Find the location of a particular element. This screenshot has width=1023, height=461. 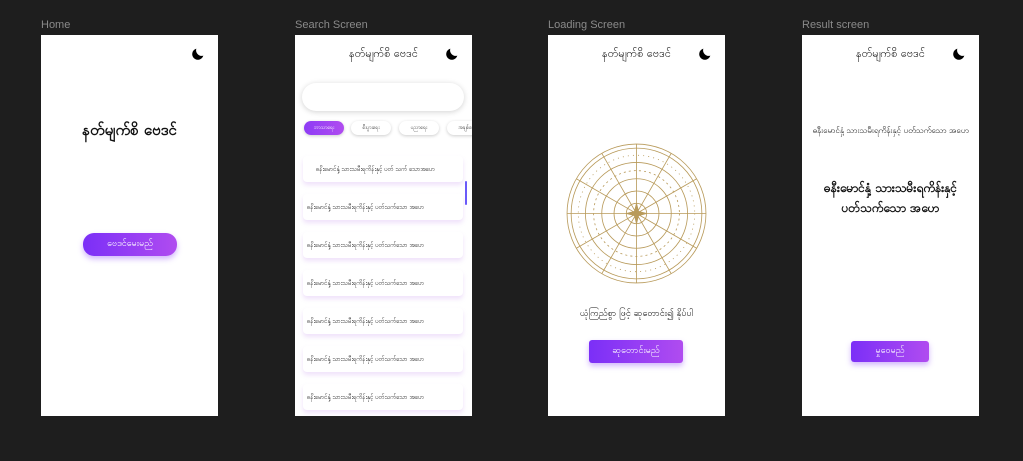

frame-label-search: Search Screen is located at coordinates (331, 25).